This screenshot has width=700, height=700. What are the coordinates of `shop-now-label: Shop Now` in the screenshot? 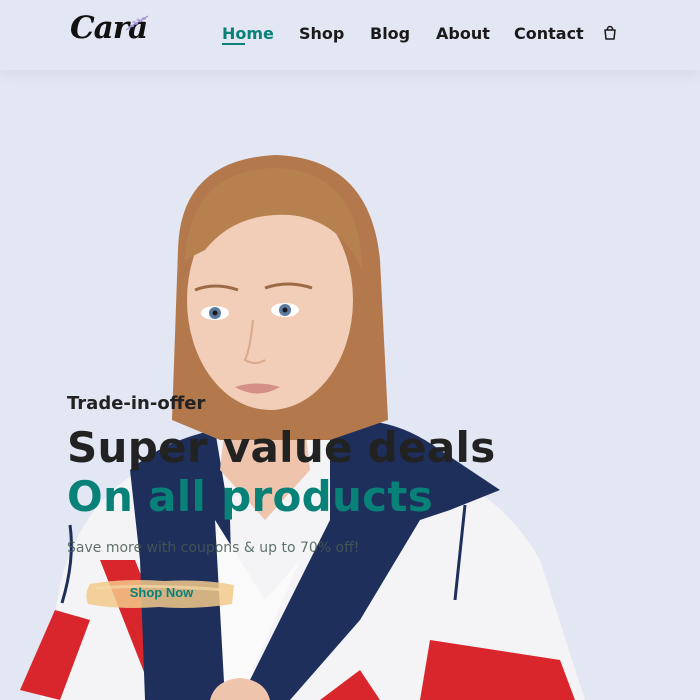 It's located at (161, 592).